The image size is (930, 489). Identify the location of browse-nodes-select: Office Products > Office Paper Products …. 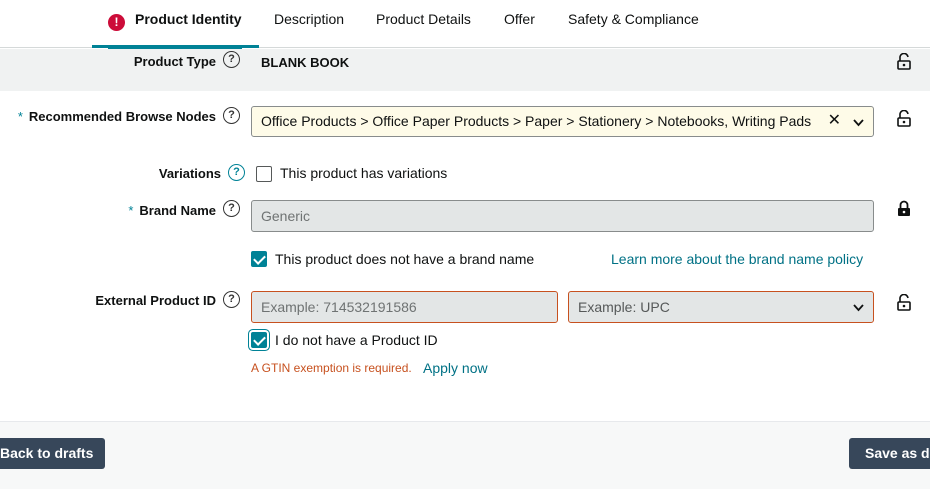
(562, 121).